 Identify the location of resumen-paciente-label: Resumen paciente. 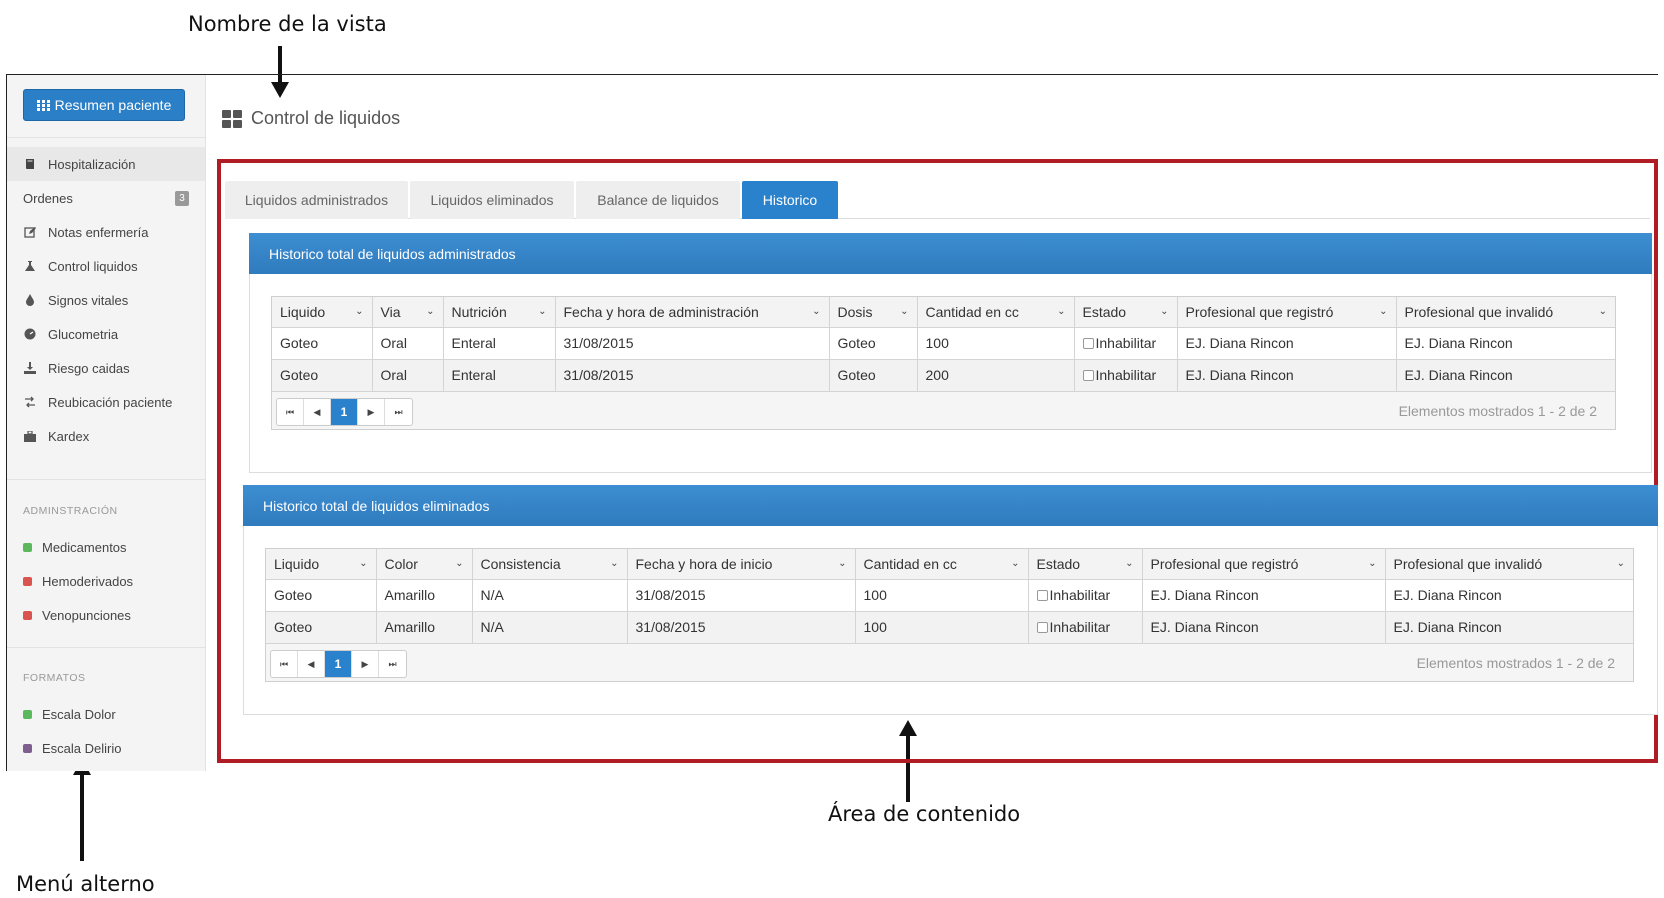
(113, 105).